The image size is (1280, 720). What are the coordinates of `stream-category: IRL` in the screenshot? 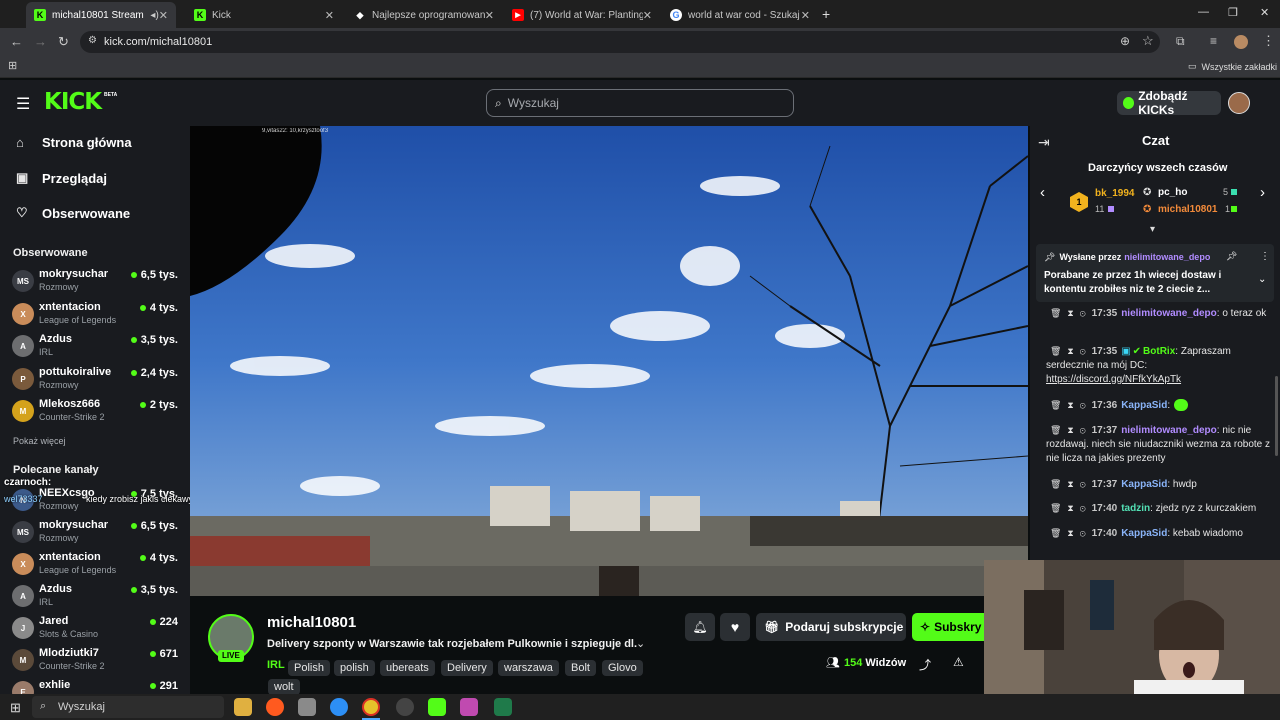 It's located at (276, 665).